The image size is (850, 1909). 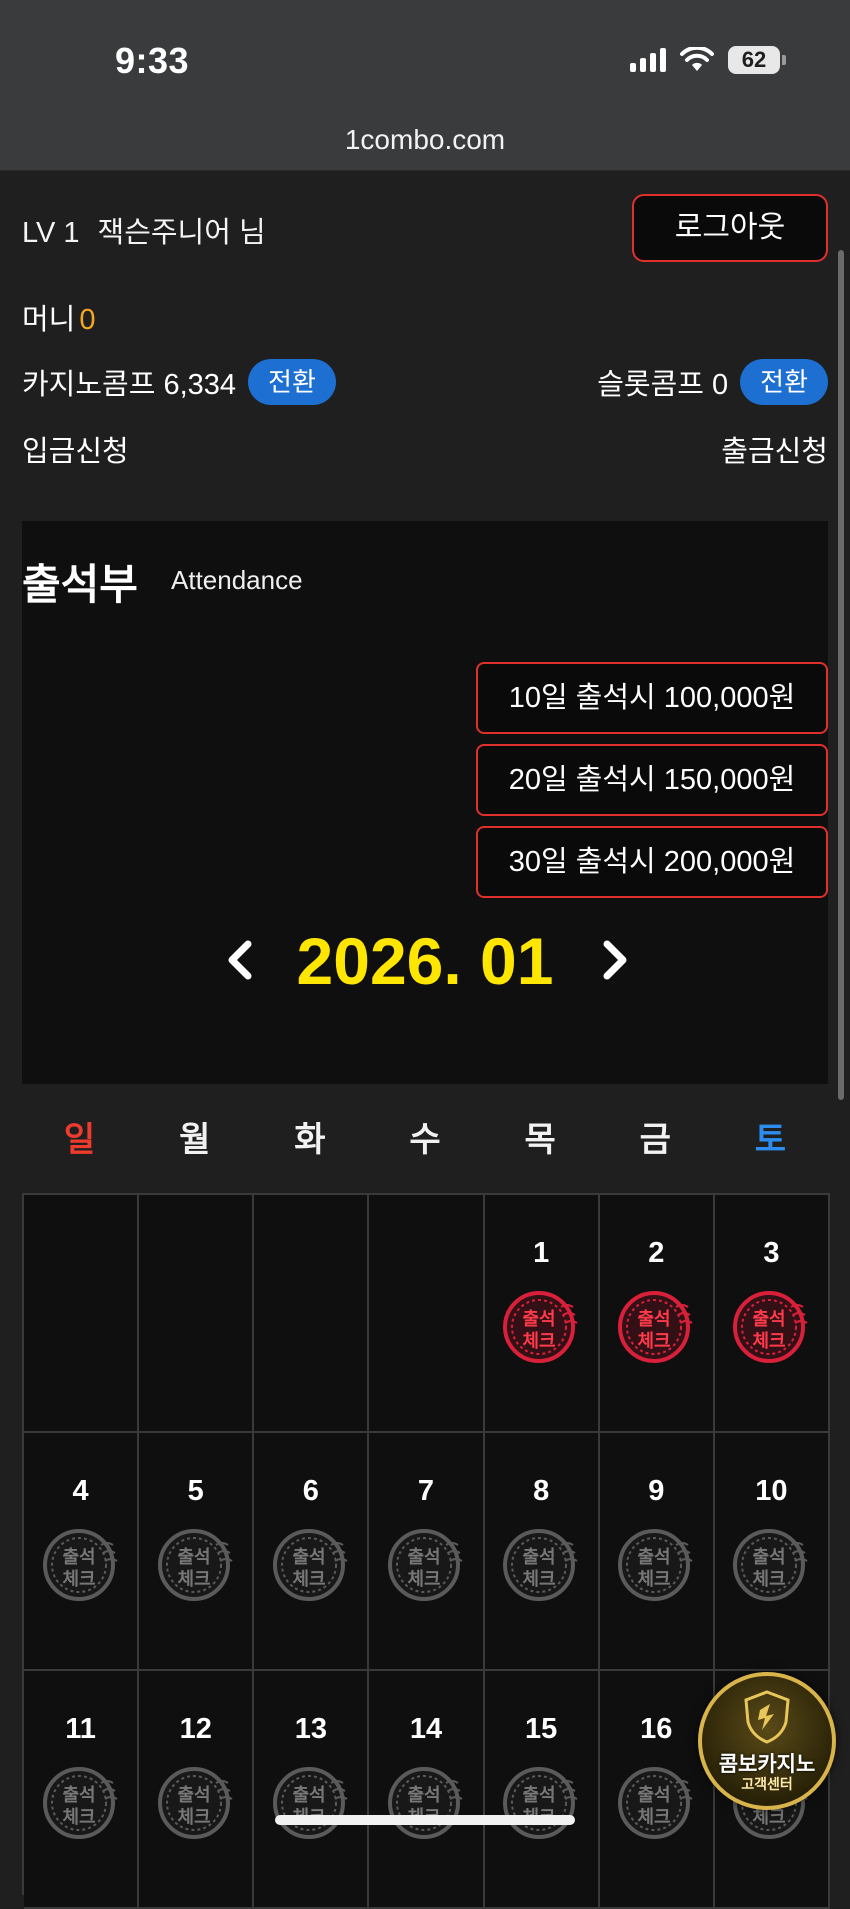 What do you see at coordinates (697, 59) in the screenshot?
I see `wifi-icon` at bounding box center [697, 59].